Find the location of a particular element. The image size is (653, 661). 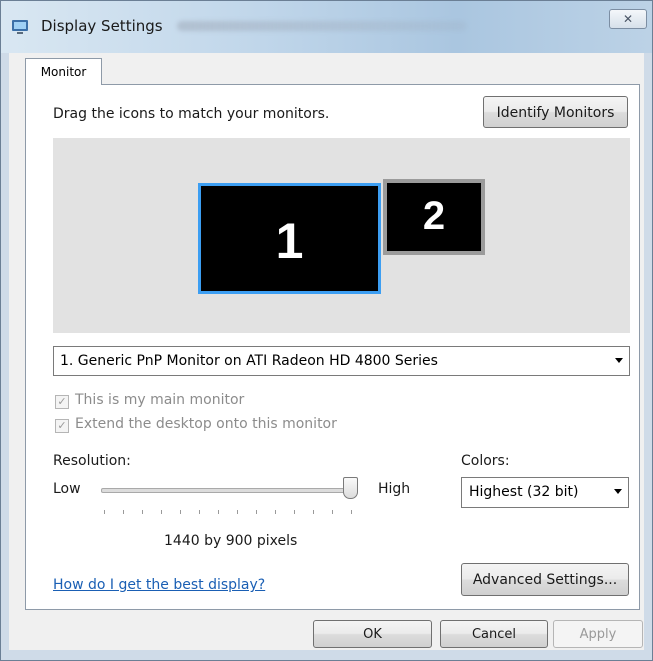

arrange-instruction: Drag the icons to match your monitors. is located at coordinates (191, 114).